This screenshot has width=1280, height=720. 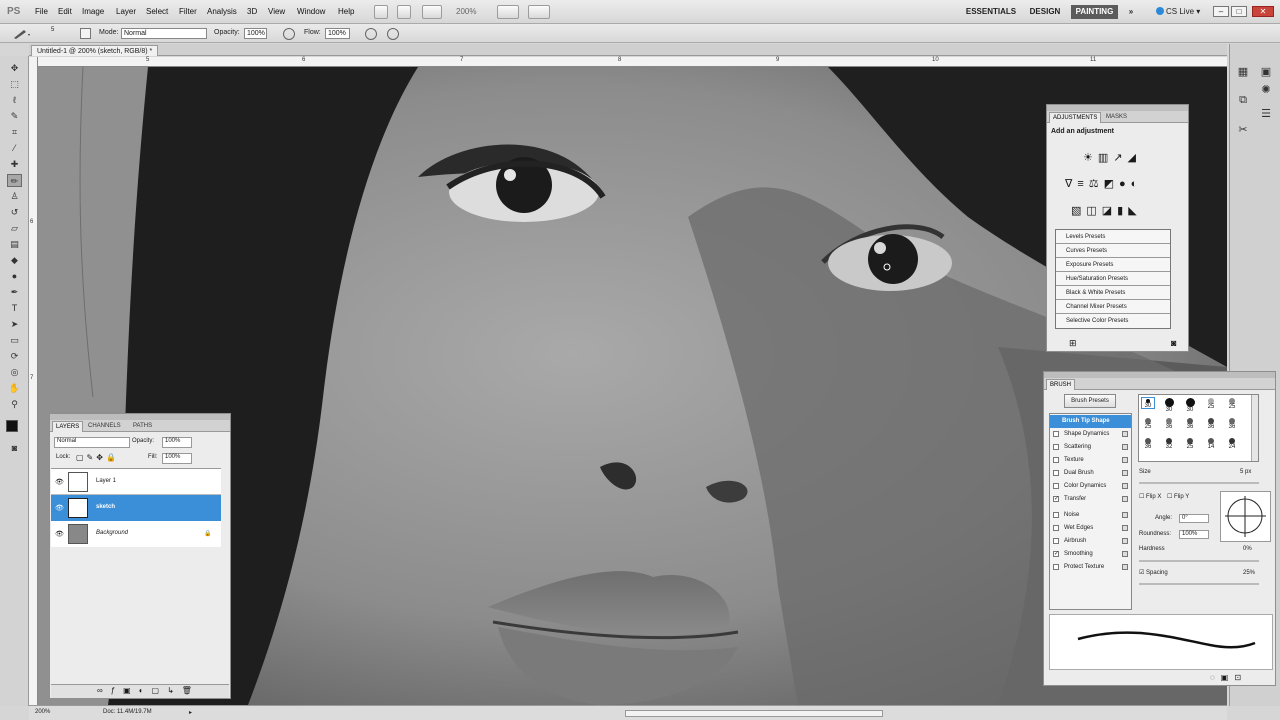 What do you see at coordinates (1169, 443) in the screenshot?
I see `brush-tip: 32` at bounding box center [1169, 443].